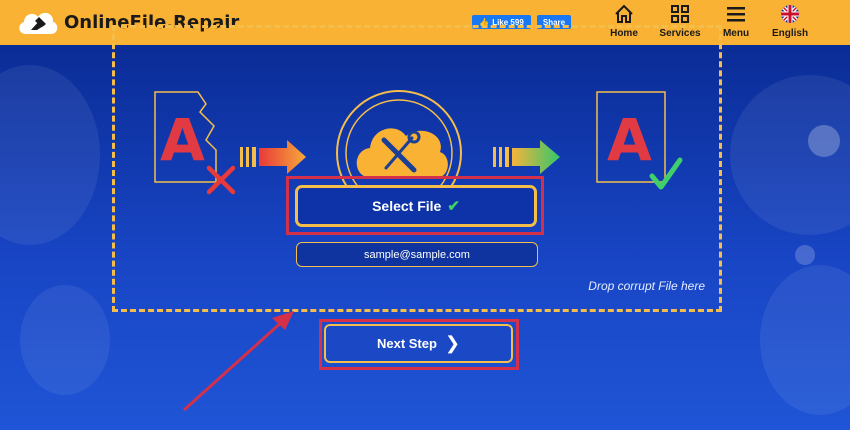 The width and height of the screenshot is (850, 430). I want to click on next-step-label: Next Step, so click(406, 343).